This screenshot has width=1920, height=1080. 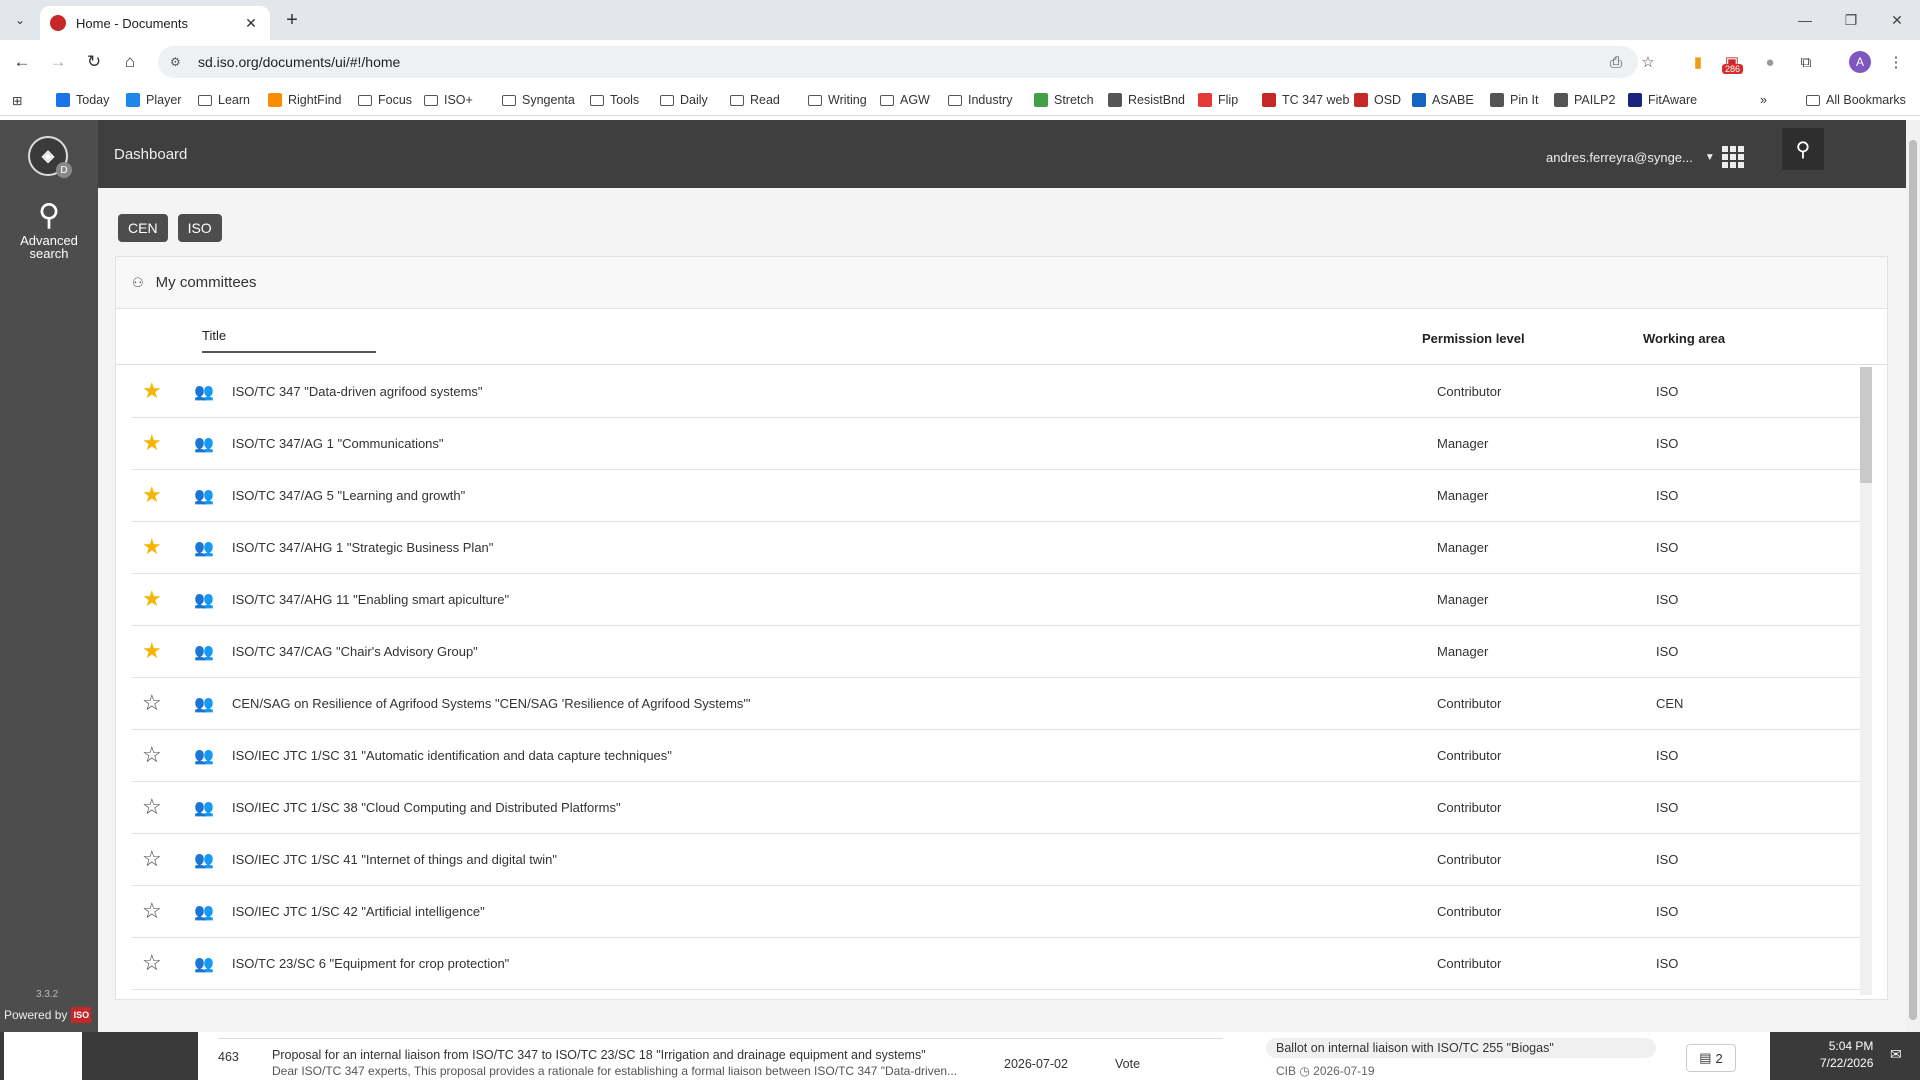 I want to click on advanced-search-button: ⚲ Advanced search, so click(x=49, y=229).